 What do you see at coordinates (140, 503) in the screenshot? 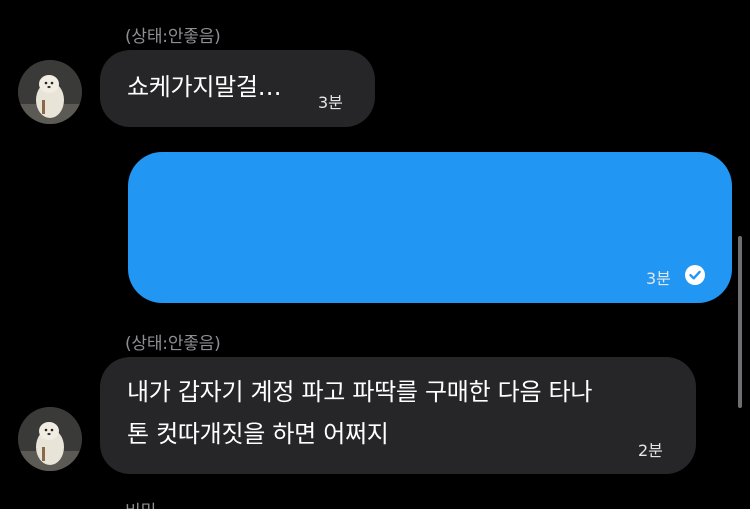
I see `next-sender-name: 비밀` at bounding box center [140, 503].